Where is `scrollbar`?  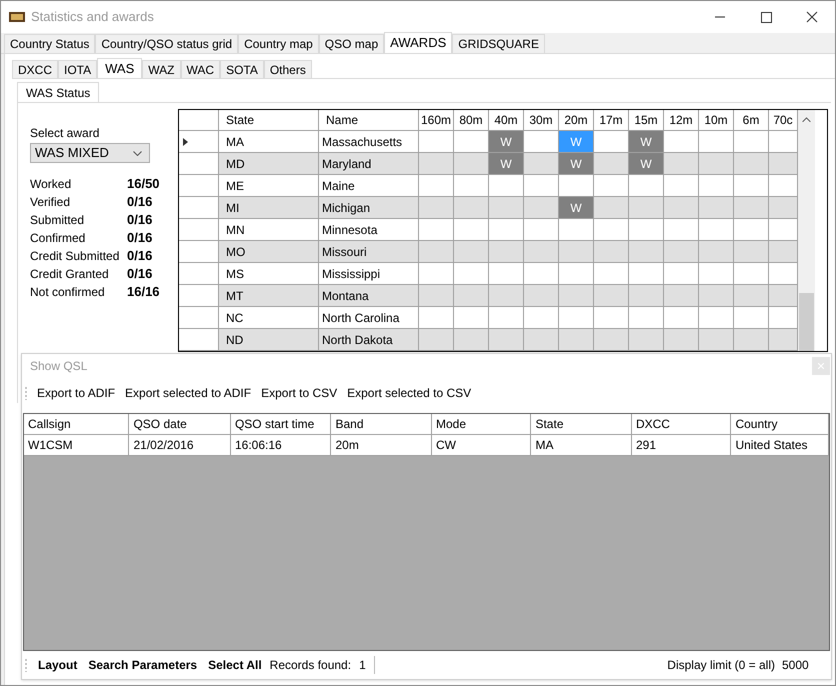 scrollbar is located at coordinates (806, 230).